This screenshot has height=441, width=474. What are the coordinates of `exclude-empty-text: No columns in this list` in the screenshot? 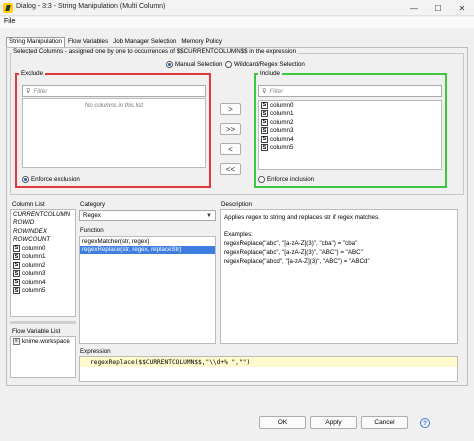 It's located at (114, 106).